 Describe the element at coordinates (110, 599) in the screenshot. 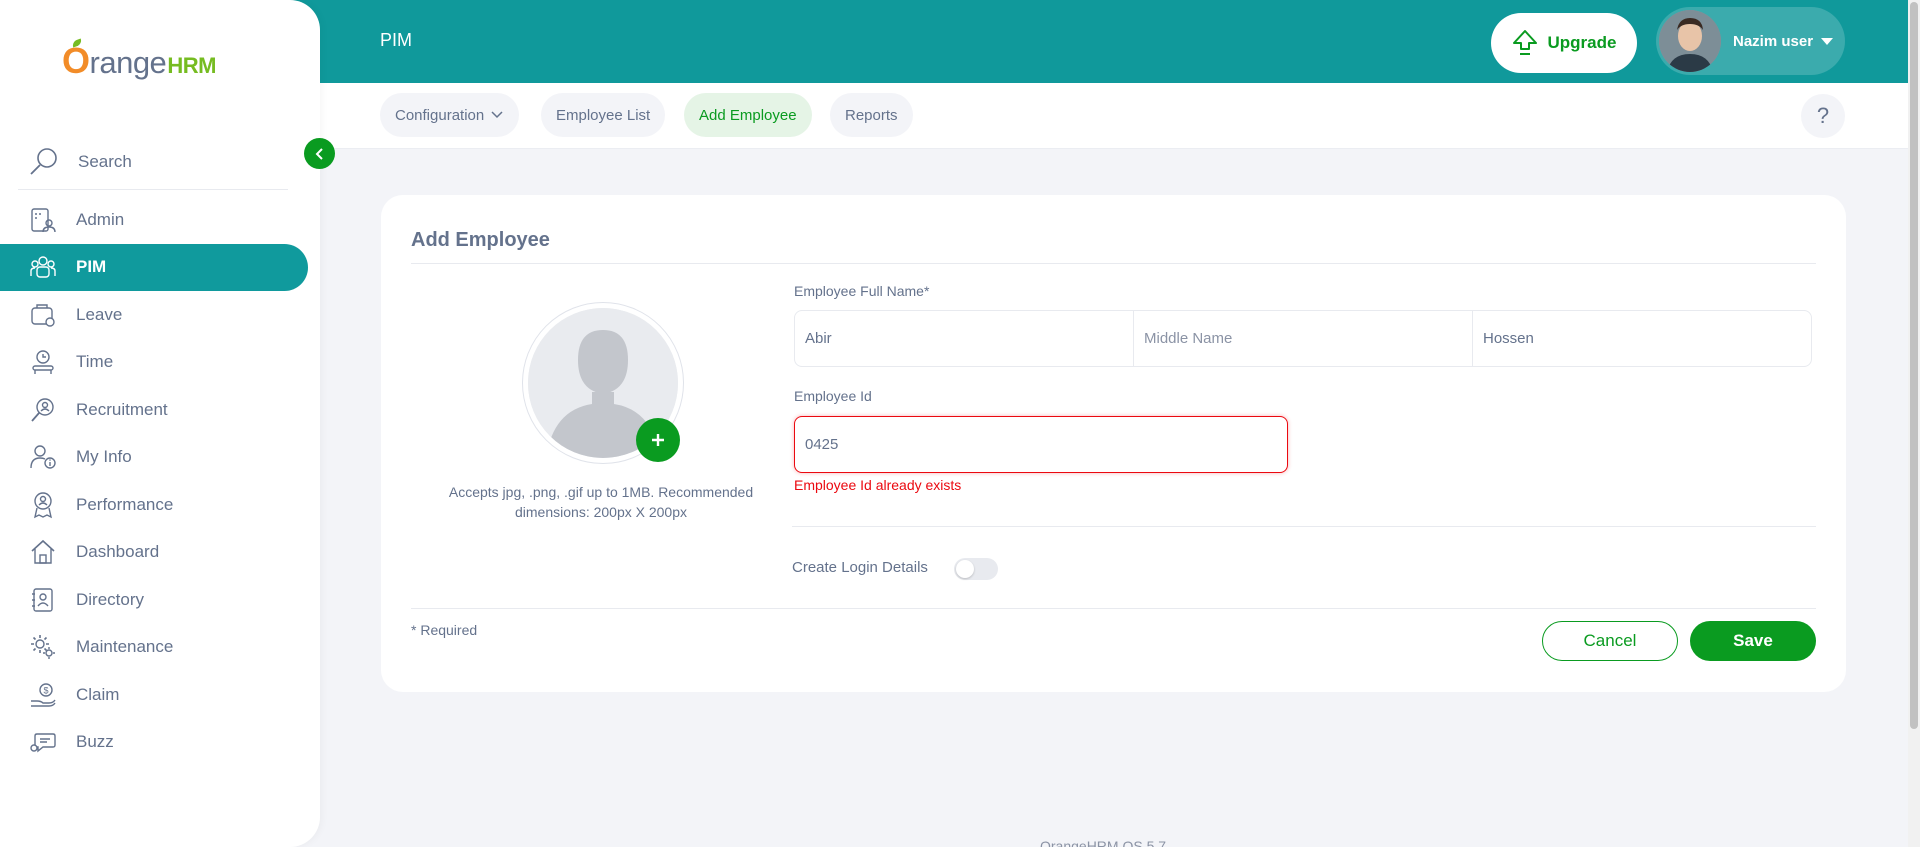

I see `sidebar-item-label: Directory` at that location.